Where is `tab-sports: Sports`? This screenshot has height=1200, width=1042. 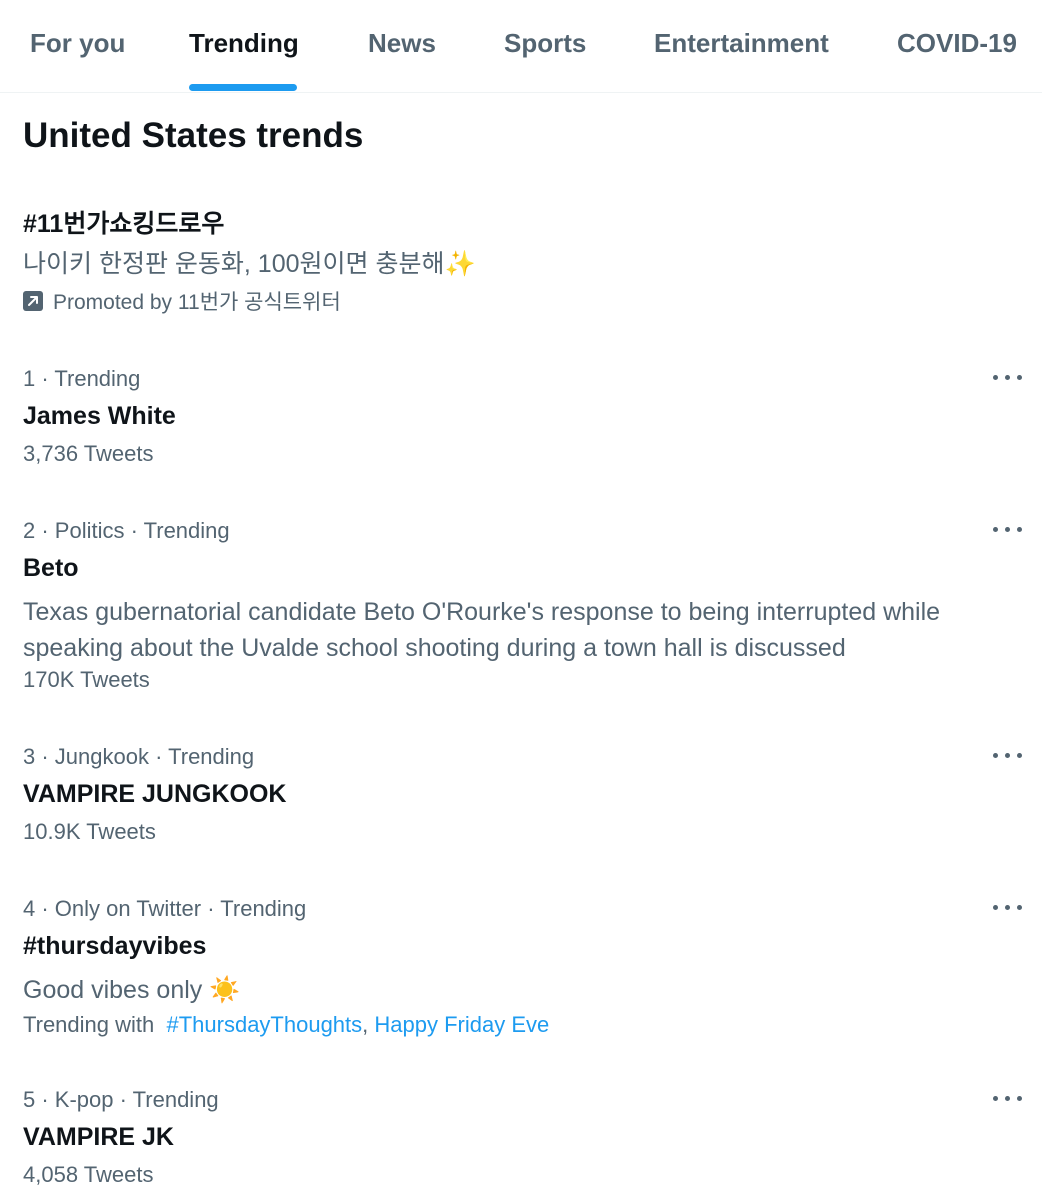 tab-sports: Sports is located at coordinates (545, 43).